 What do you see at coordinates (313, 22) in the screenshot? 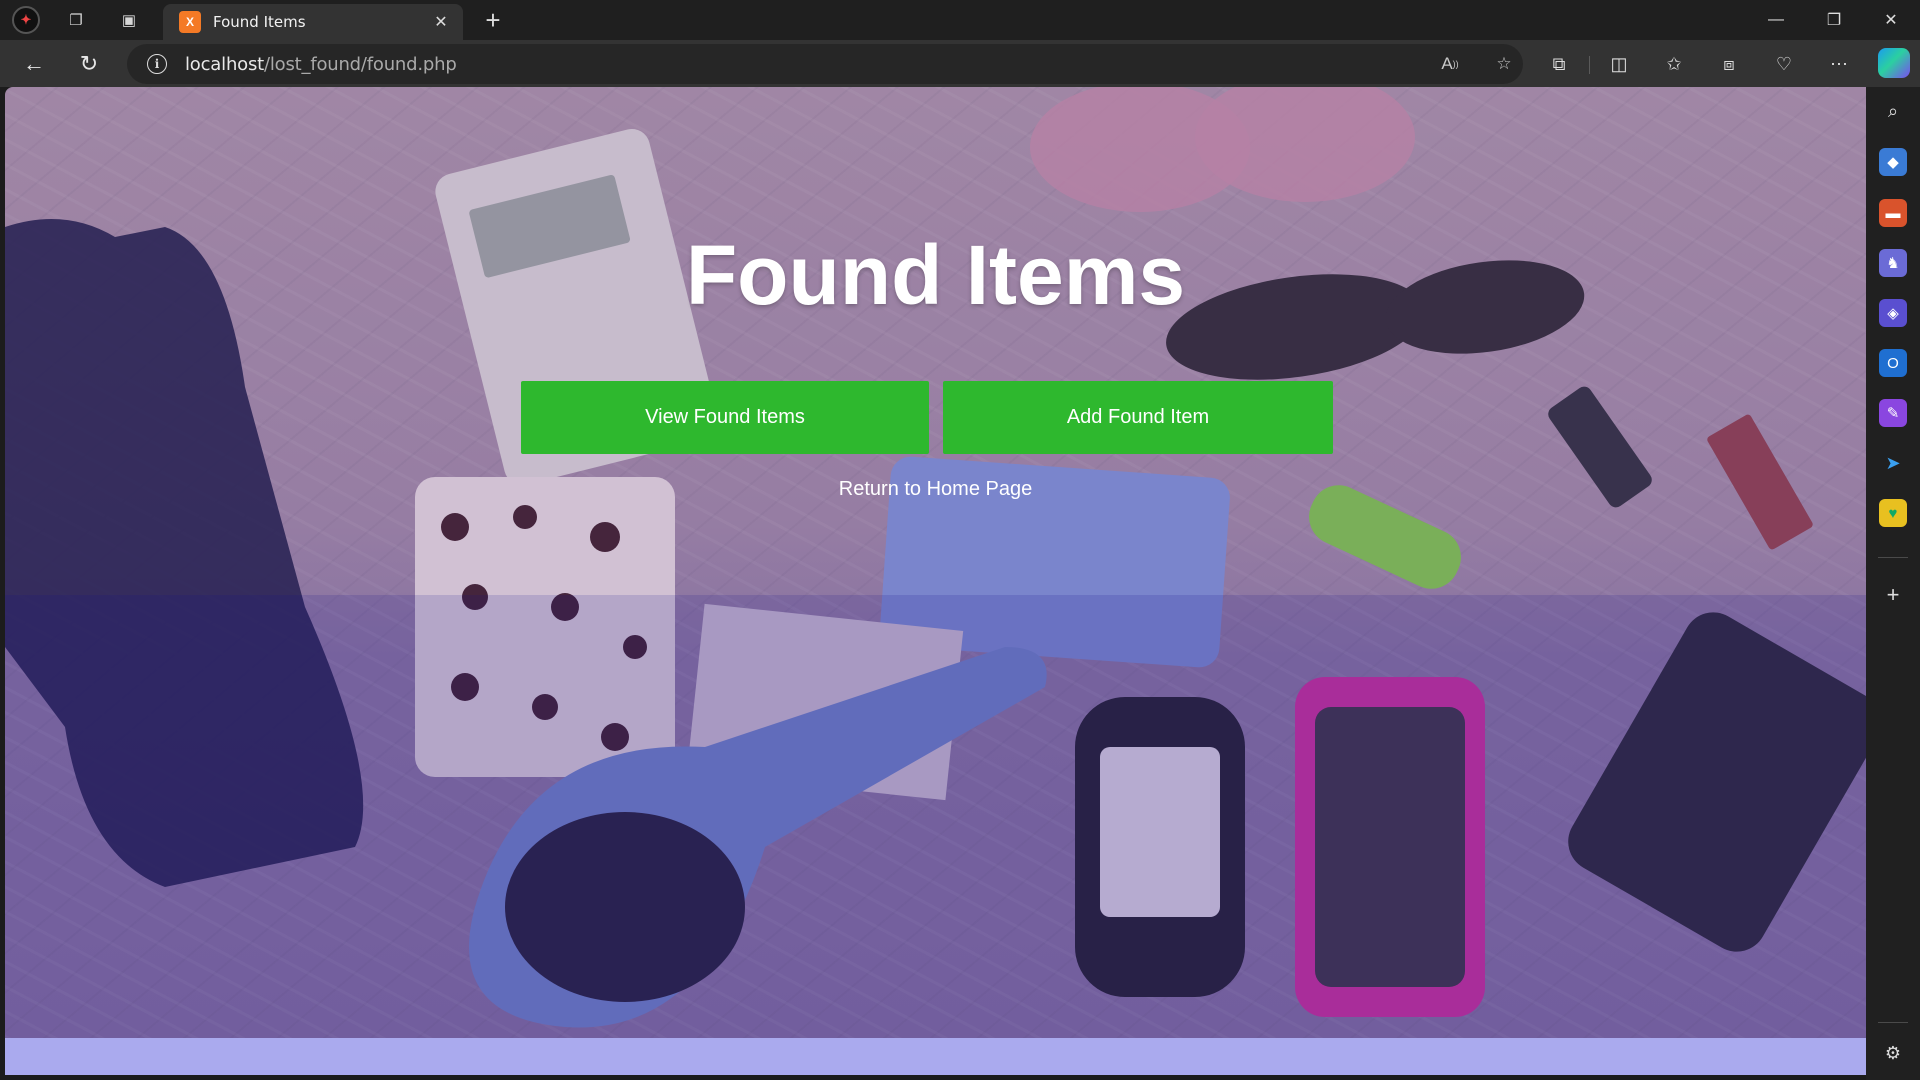
I see `tab-found-items: X Found Items ✕` at bounding box center [313, 22].